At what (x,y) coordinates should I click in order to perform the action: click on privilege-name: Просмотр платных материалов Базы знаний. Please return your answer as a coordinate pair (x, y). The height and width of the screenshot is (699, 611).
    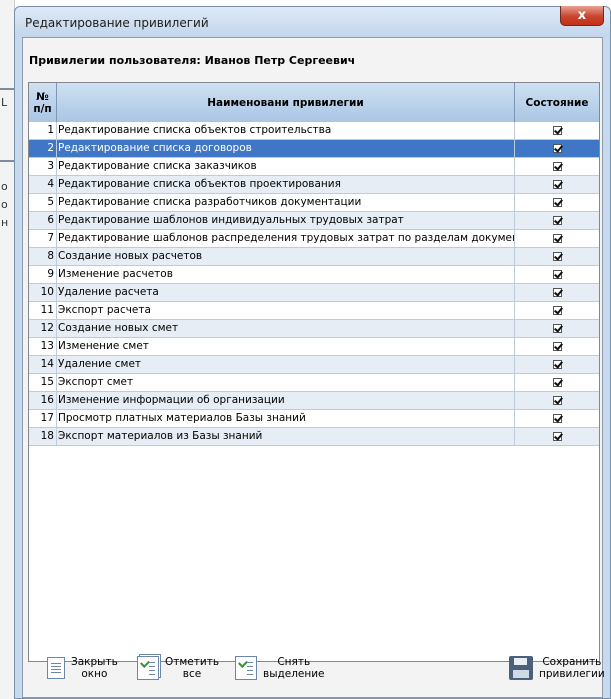
    Looking at the image, I should click on (286, 418).